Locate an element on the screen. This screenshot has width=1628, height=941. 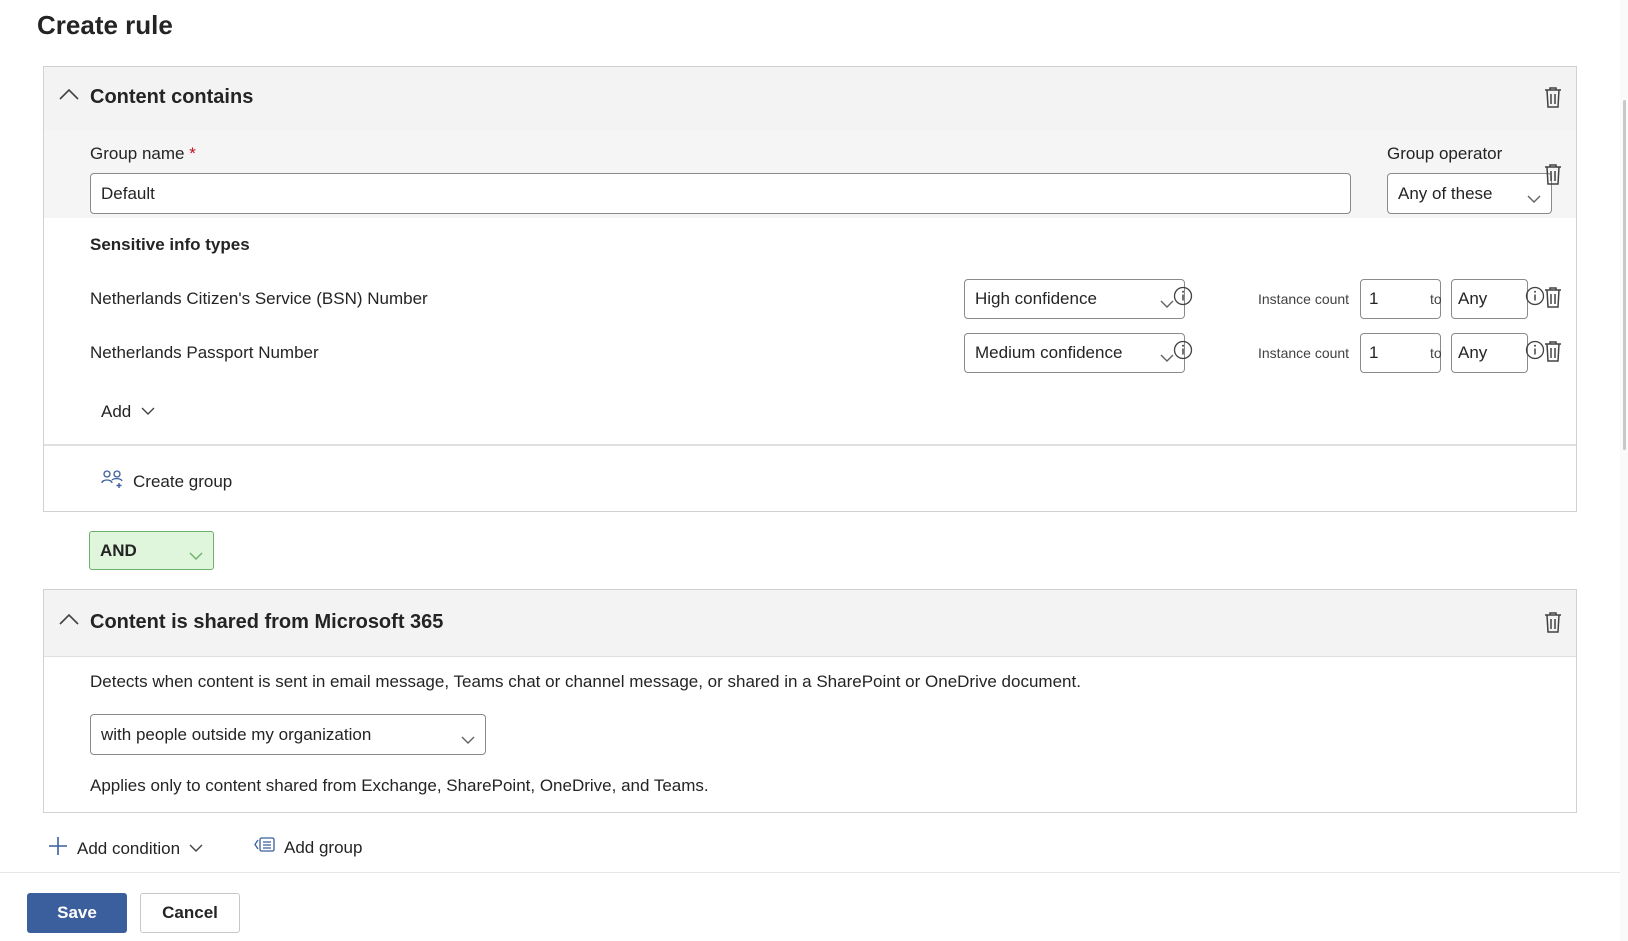
add-label: Add is located at coordinates (116, 411).